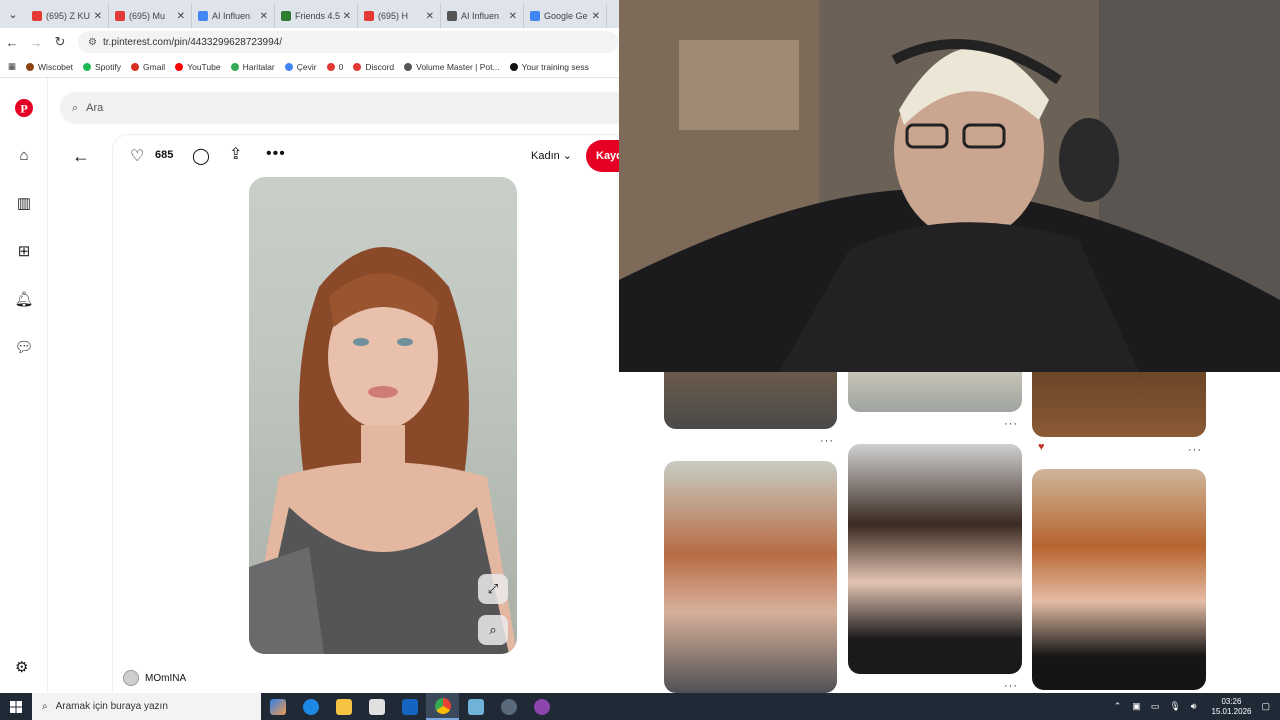 The width and height of the screenshot is (1280, 720). Describe the element at coordinates (24, 347) in the screenshot. I see `messages-icon: 💬︎` at that location.